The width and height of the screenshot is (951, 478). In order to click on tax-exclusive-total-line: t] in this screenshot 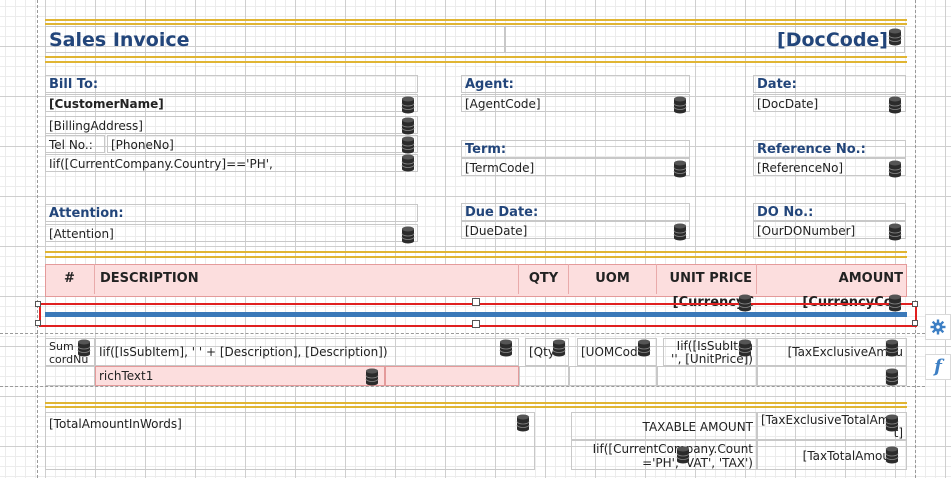, I will do `click(898, 433)`.